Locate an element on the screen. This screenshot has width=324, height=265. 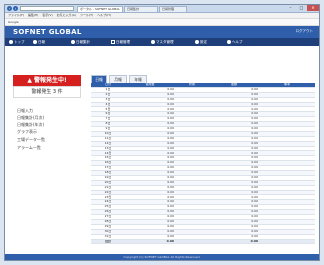
alert-count: 警報発生 3 件 is located at coordinates (47, 92).